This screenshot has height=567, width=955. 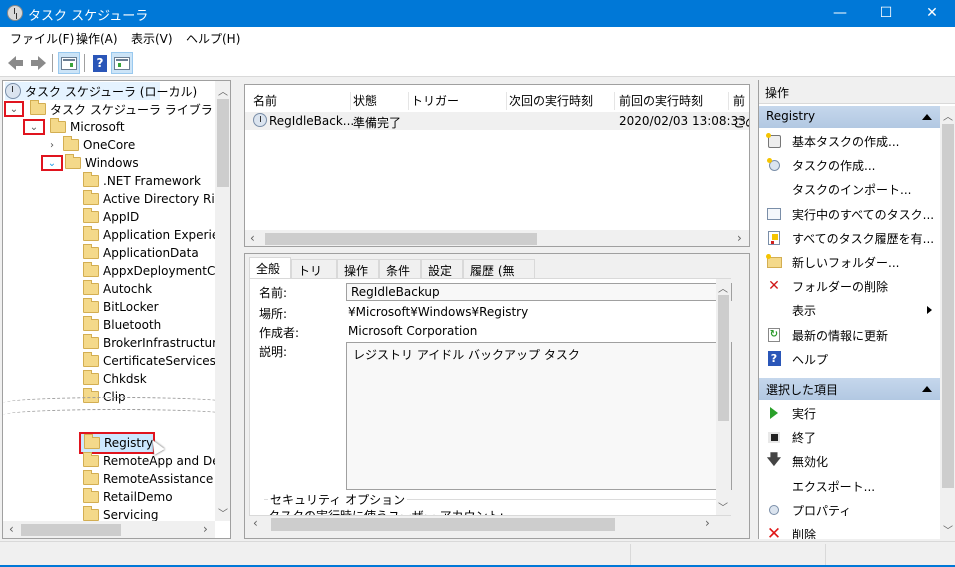 What do you see at coordinates (52, 145) in the screenshot?
I see `chevron-right-icon: ›` at bounding box center [52, 145].